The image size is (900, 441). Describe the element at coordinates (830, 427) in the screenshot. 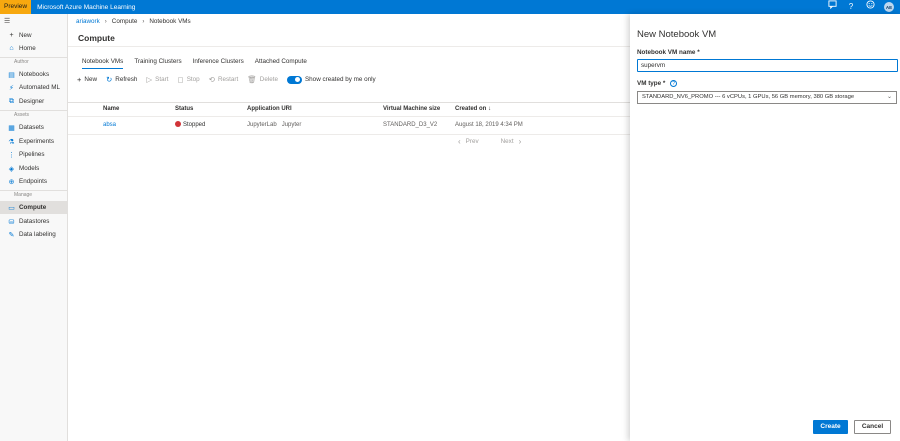

I see `create-button: Create` at that location.